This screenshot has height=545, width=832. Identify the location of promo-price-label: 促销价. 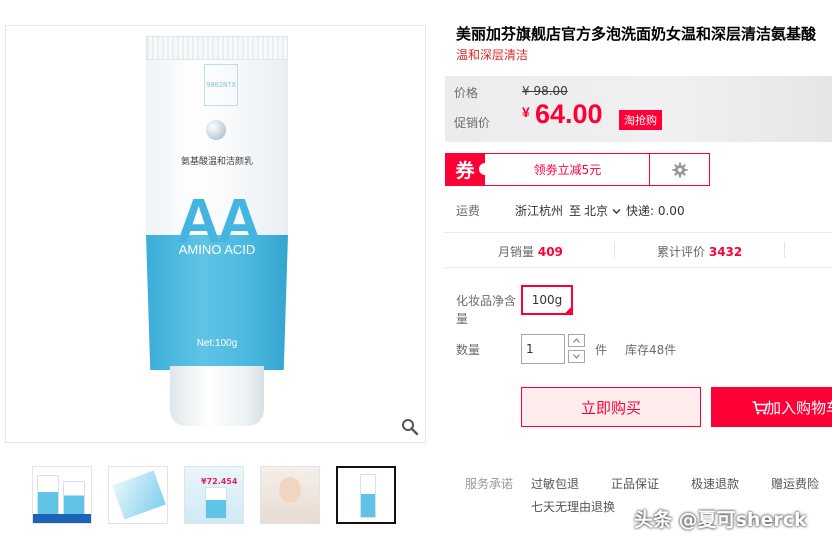
(472, 123).